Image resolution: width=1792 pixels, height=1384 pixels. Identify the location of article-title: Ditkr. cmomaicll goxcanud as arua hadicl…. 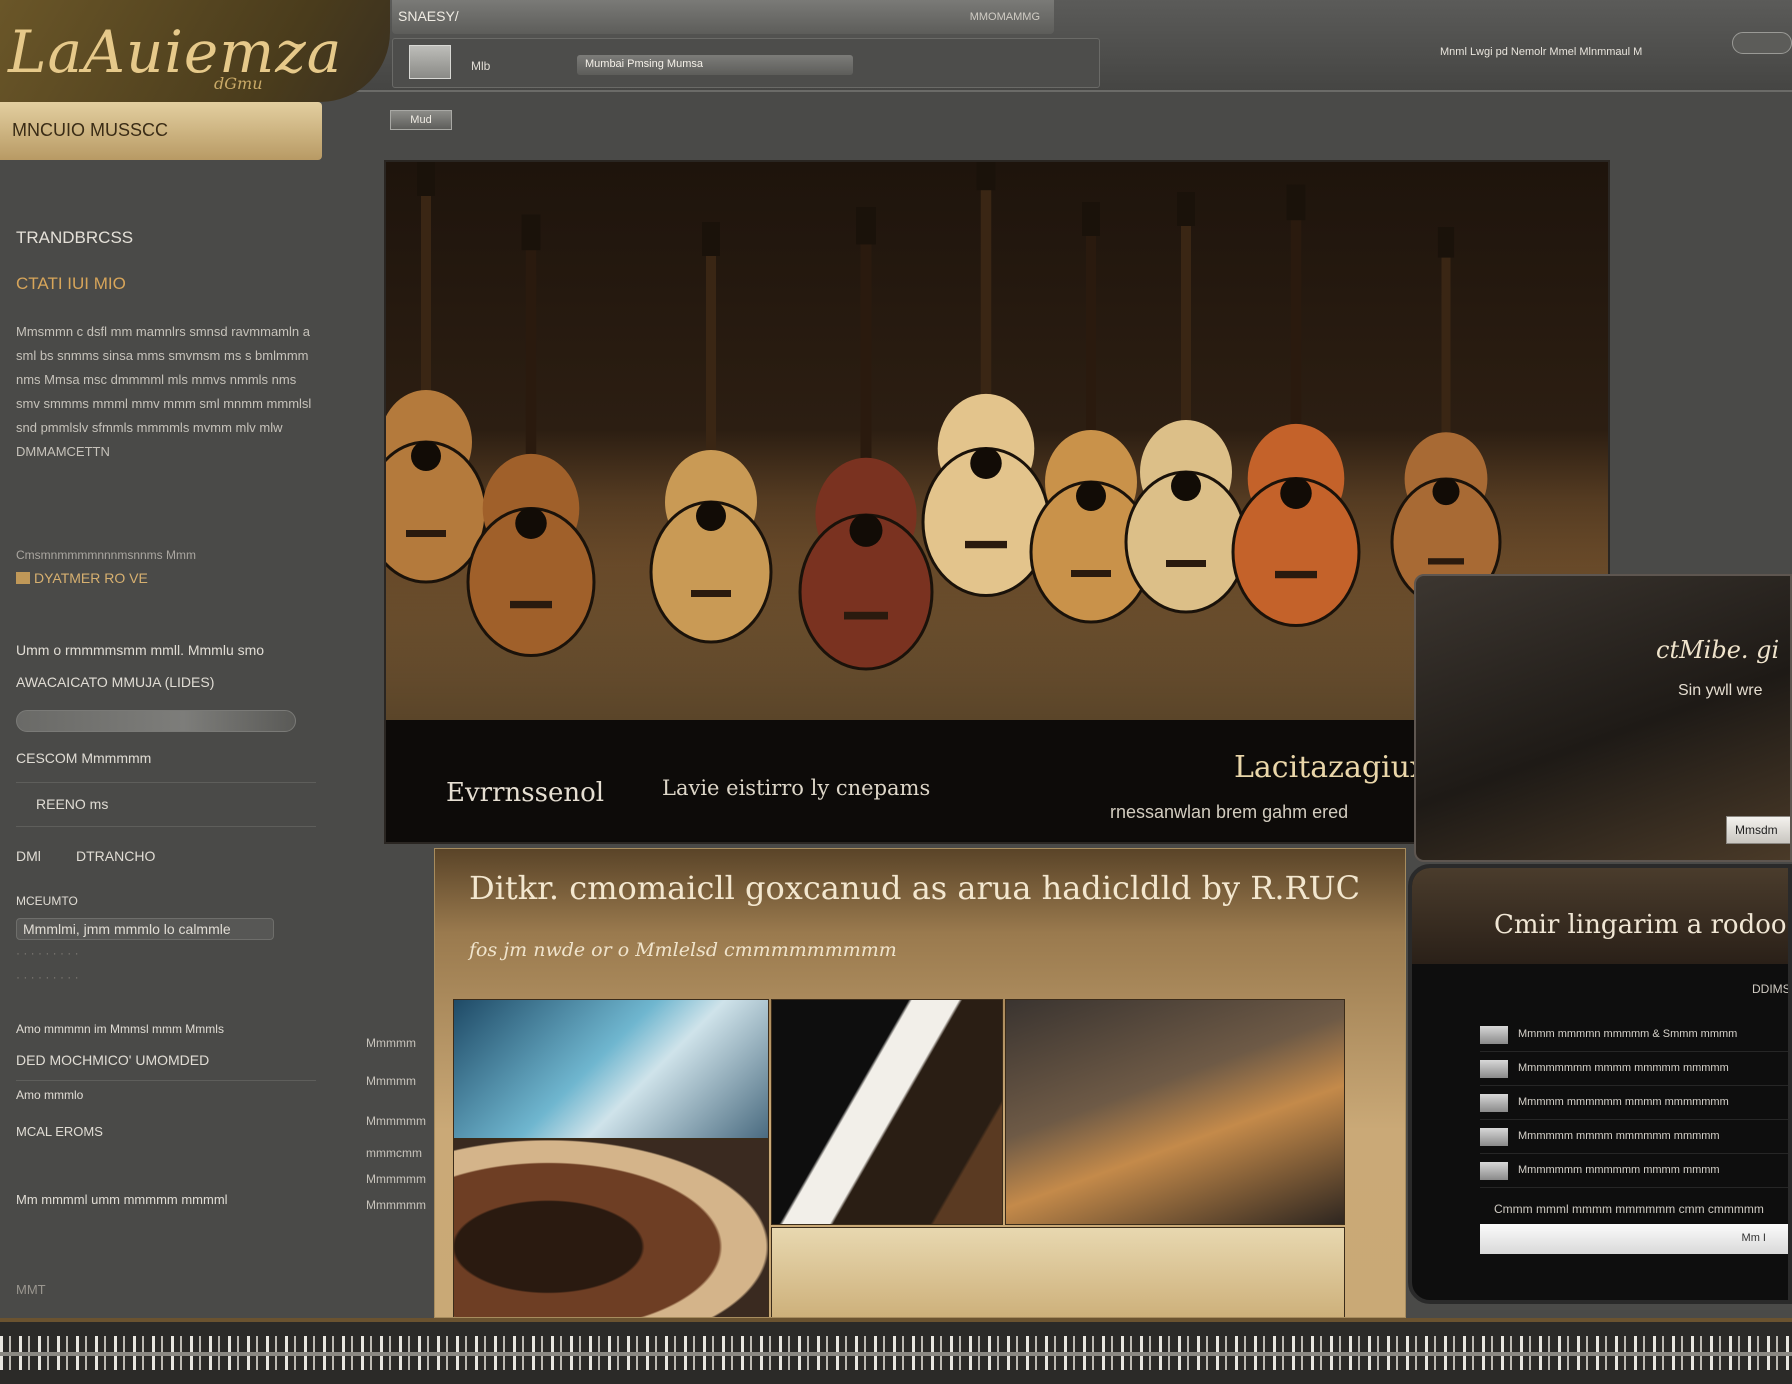
(915, 888).